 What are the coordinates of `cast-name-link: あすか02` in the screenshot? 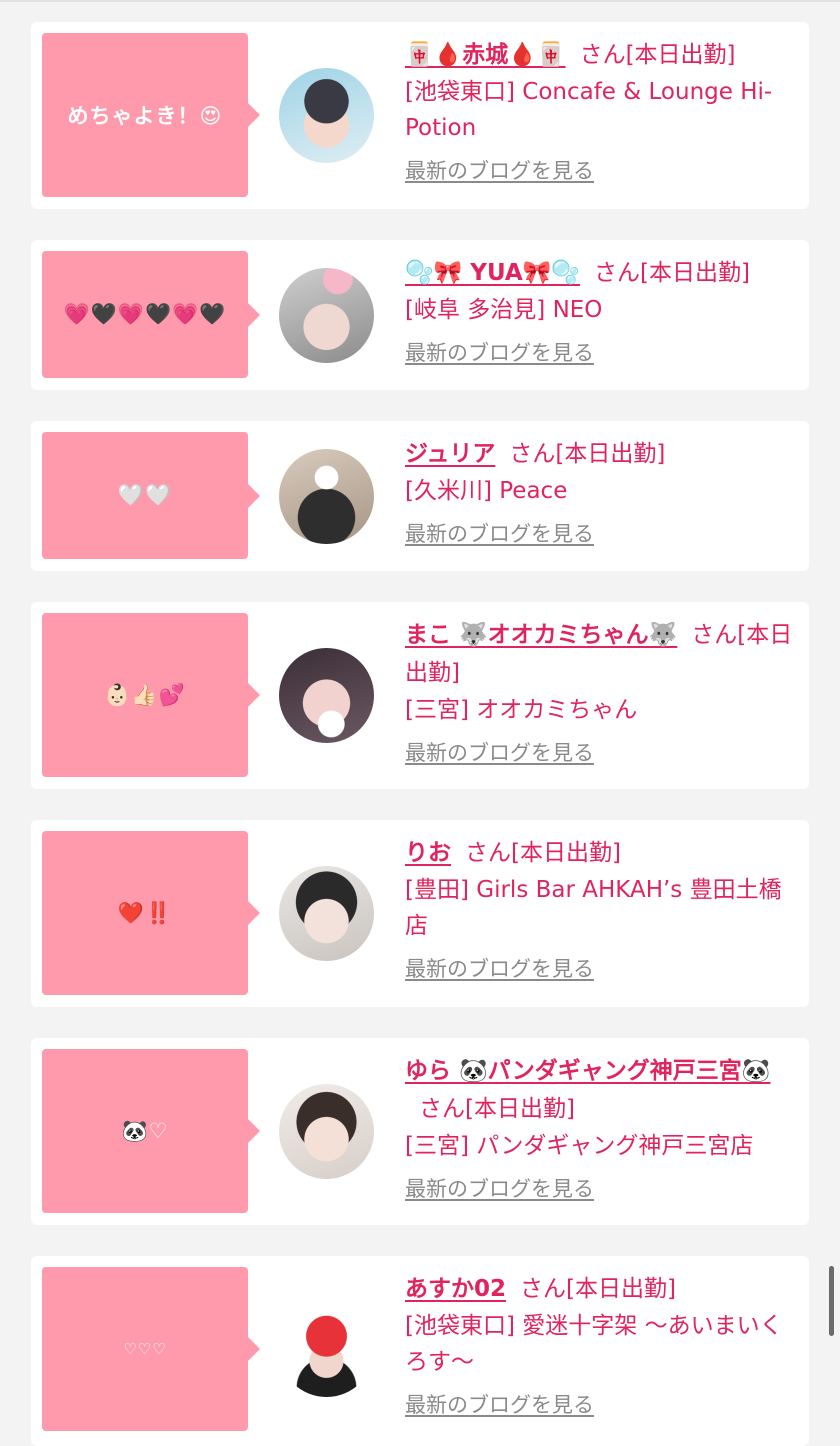 It's located at (455, 1289).